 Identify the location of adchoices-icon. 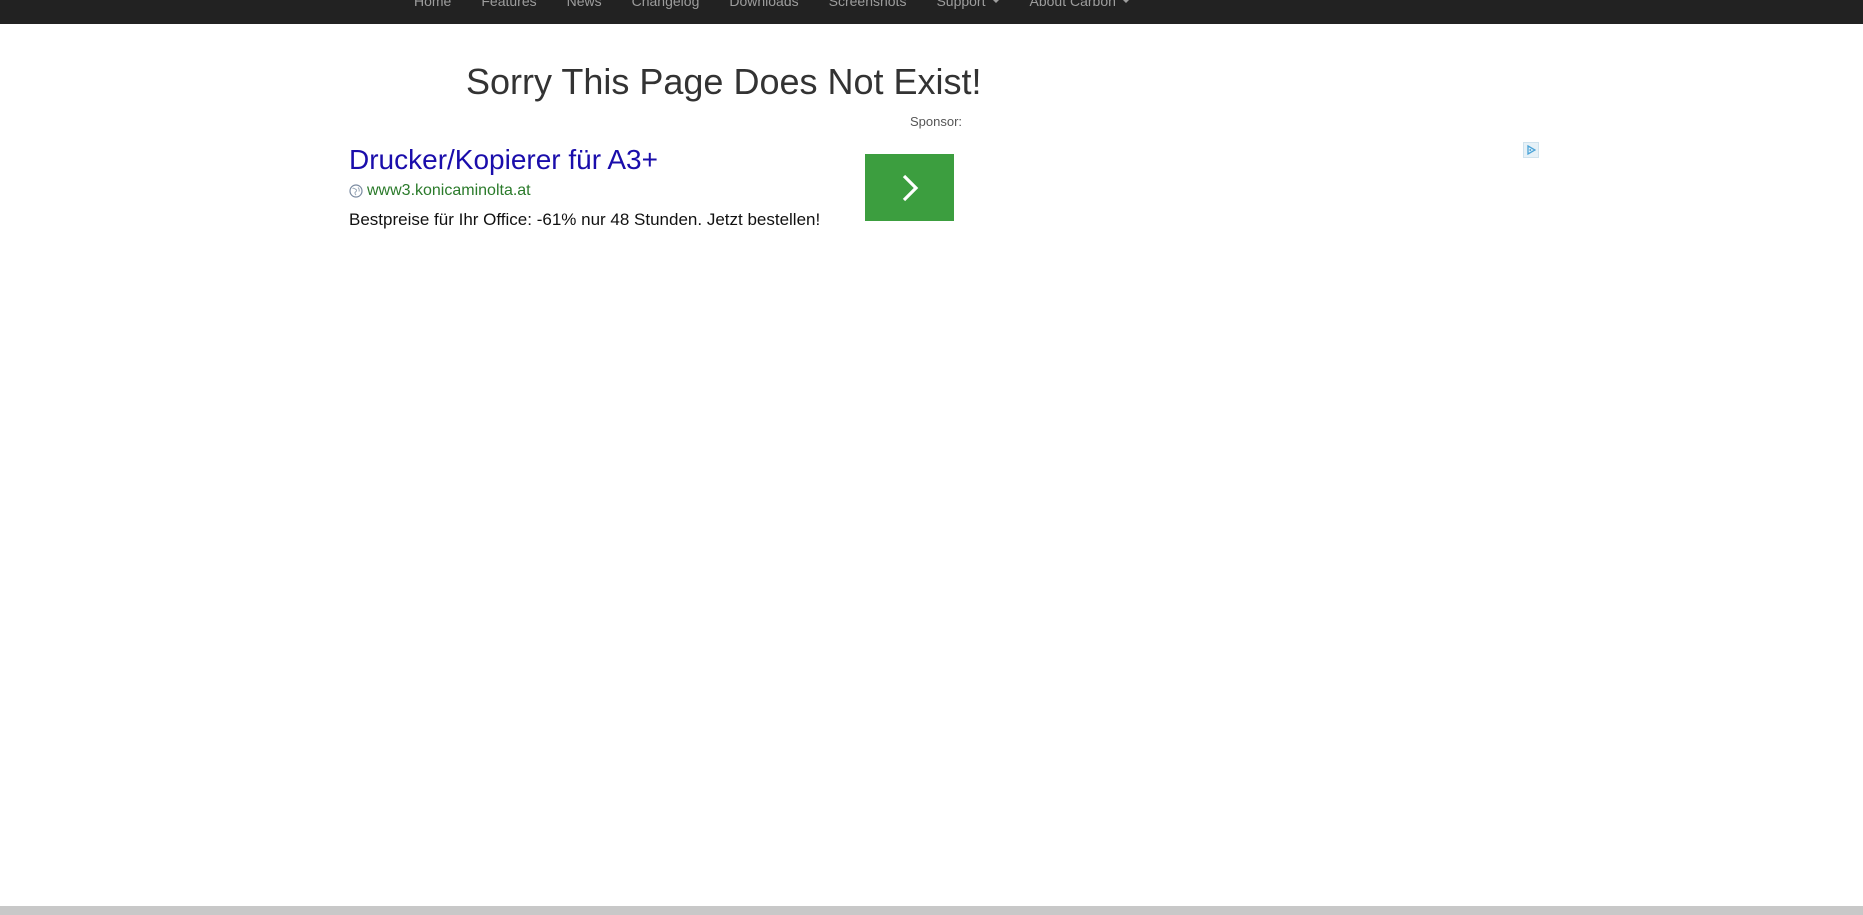
(1531, 150).